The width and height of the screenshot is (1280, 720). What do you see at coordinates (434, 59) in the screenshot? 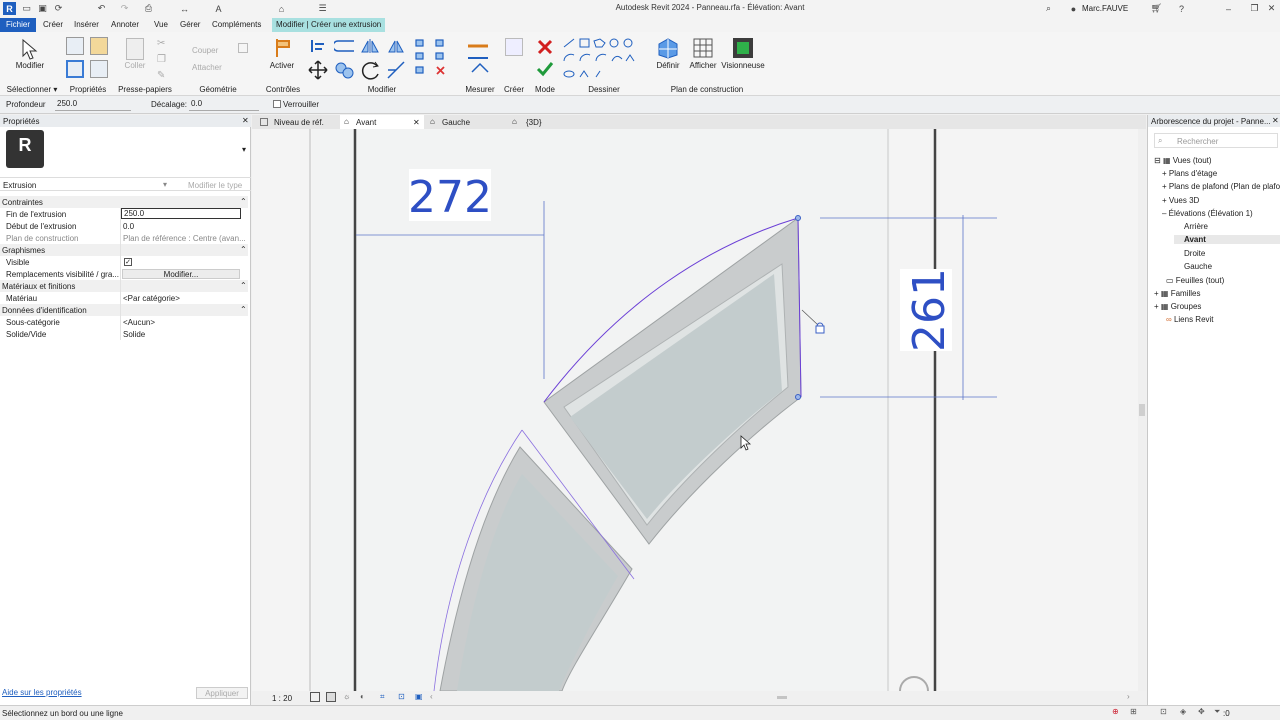
I see `split-icon` at bounding box center [434, 59].